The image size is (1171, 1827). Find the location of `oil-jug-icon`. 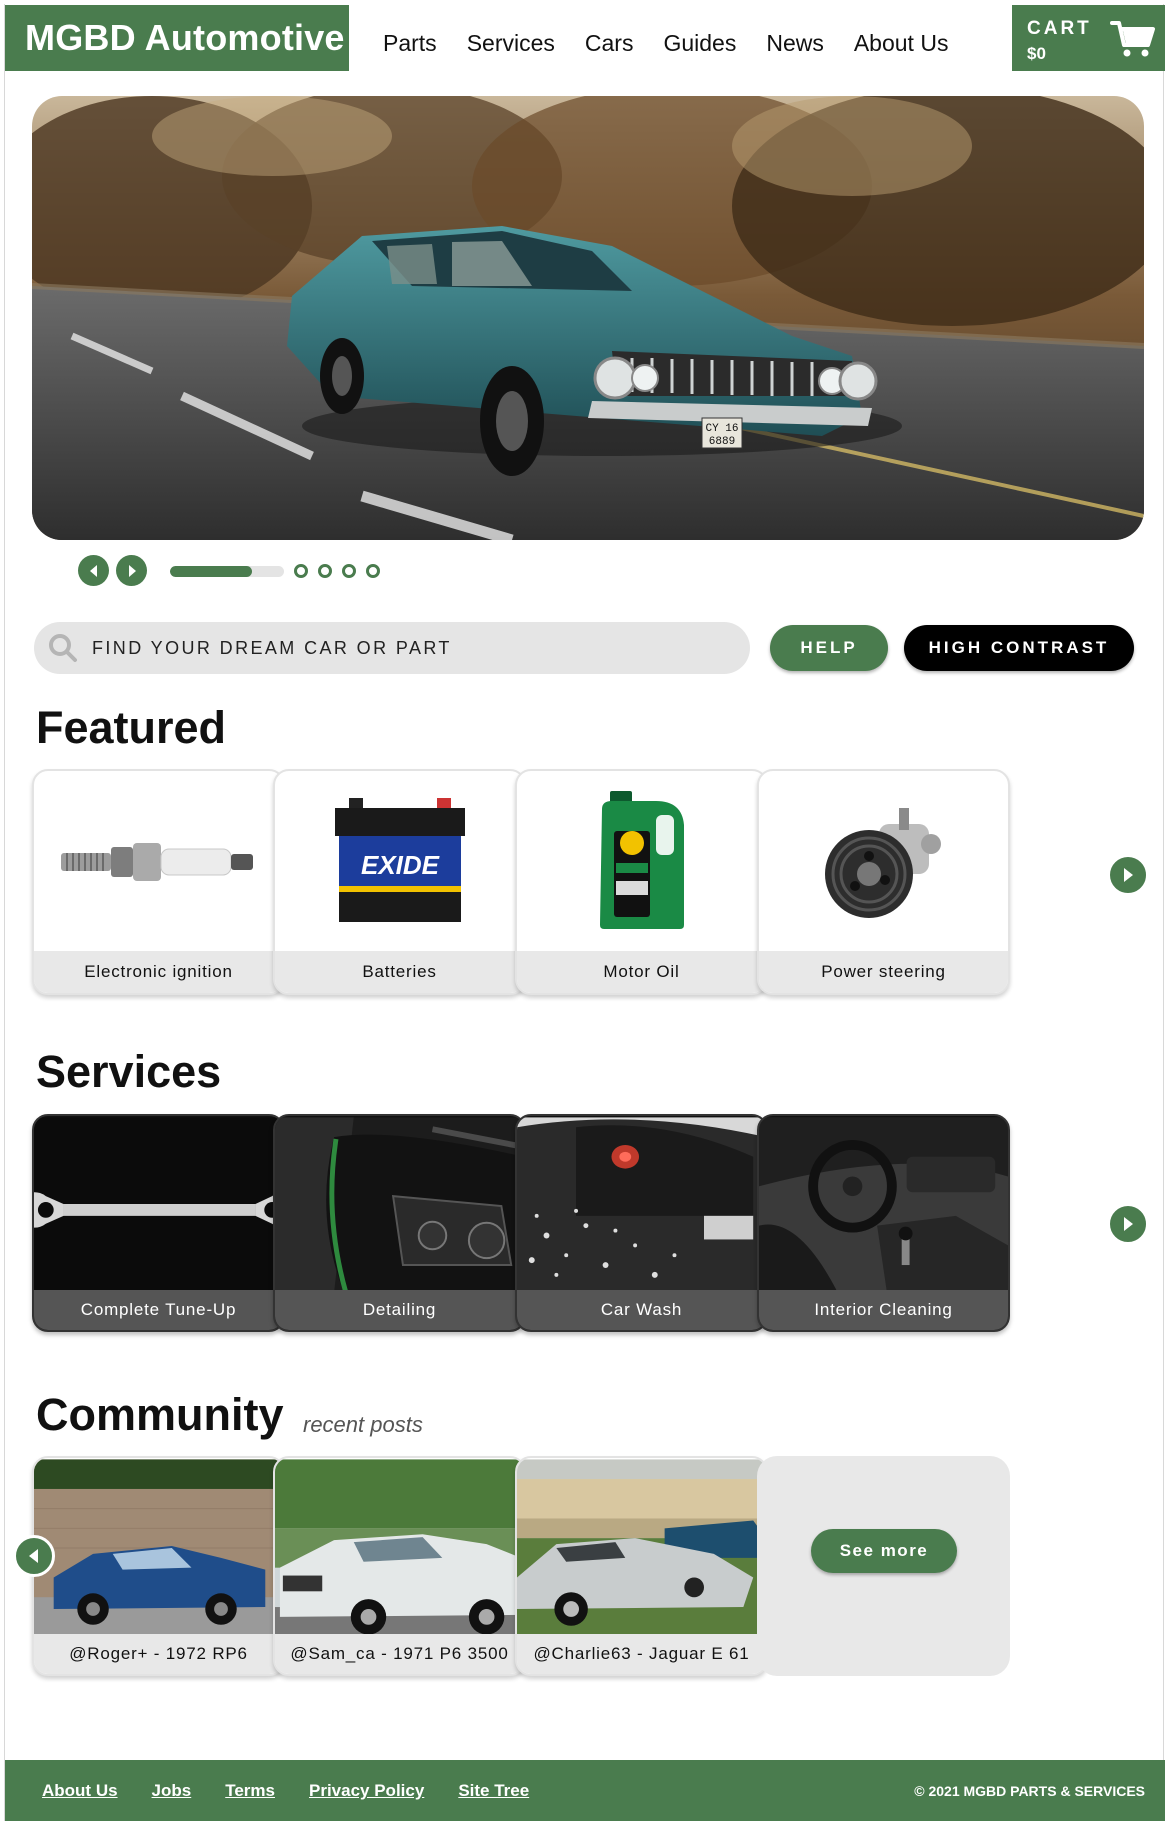

oil-jug-icon is located at coordinates (641, 860).